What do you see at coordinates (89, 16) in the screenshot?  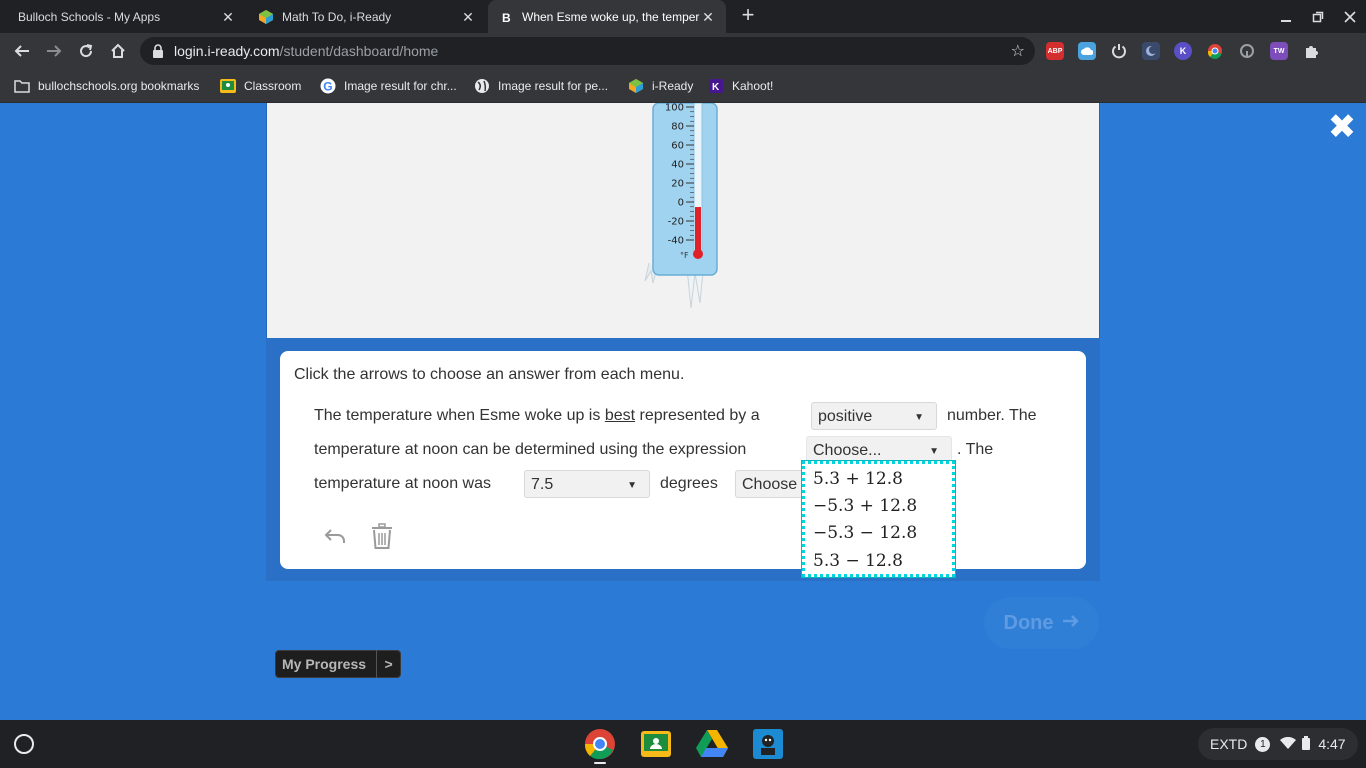 I see `tab-title: Bulloch Schools - My Apps` at bounding box center [89, 16].